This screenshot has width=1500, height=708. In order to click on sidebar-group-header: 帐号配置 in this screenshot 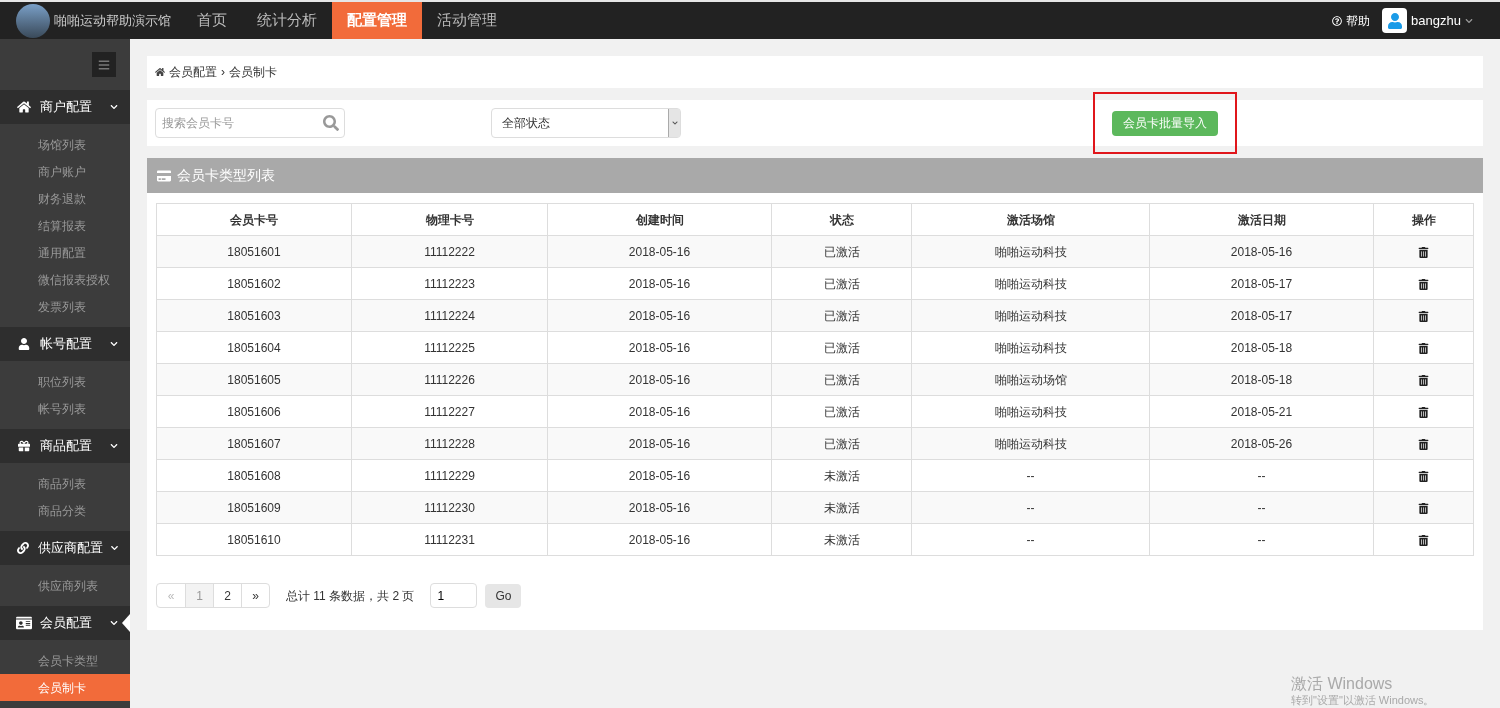, I will do `click(65, 344)`.